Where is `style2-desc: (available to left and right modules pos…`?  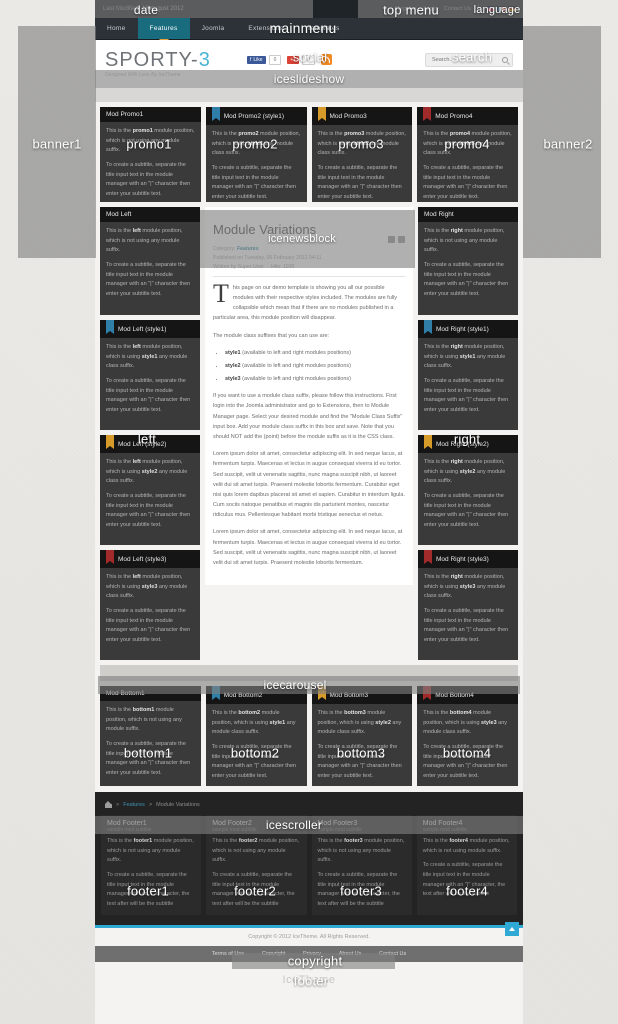
style2-desc: (available to left and right modules pos… is located at coordinates (295, 365).